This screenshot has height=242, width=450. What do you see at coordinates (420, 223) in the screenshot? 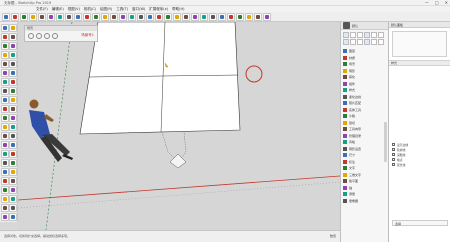
I see `tray-select-field: 选择` at bounding box center [420, 223].